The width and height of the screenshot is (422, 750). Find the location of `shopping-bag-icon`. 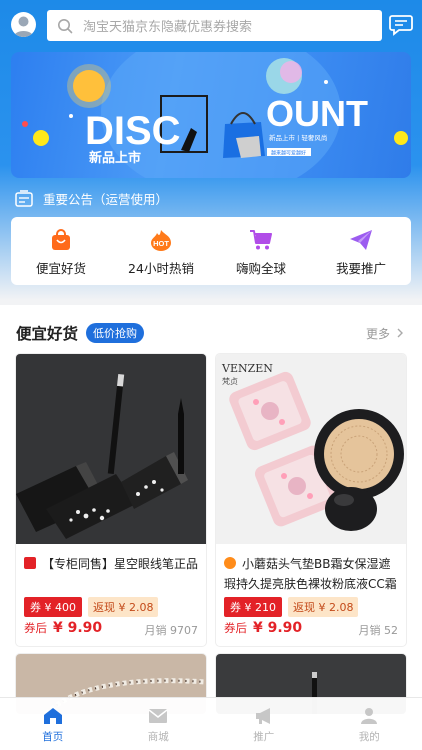

shopping-bag-icon is located at coordinates (61, 239).